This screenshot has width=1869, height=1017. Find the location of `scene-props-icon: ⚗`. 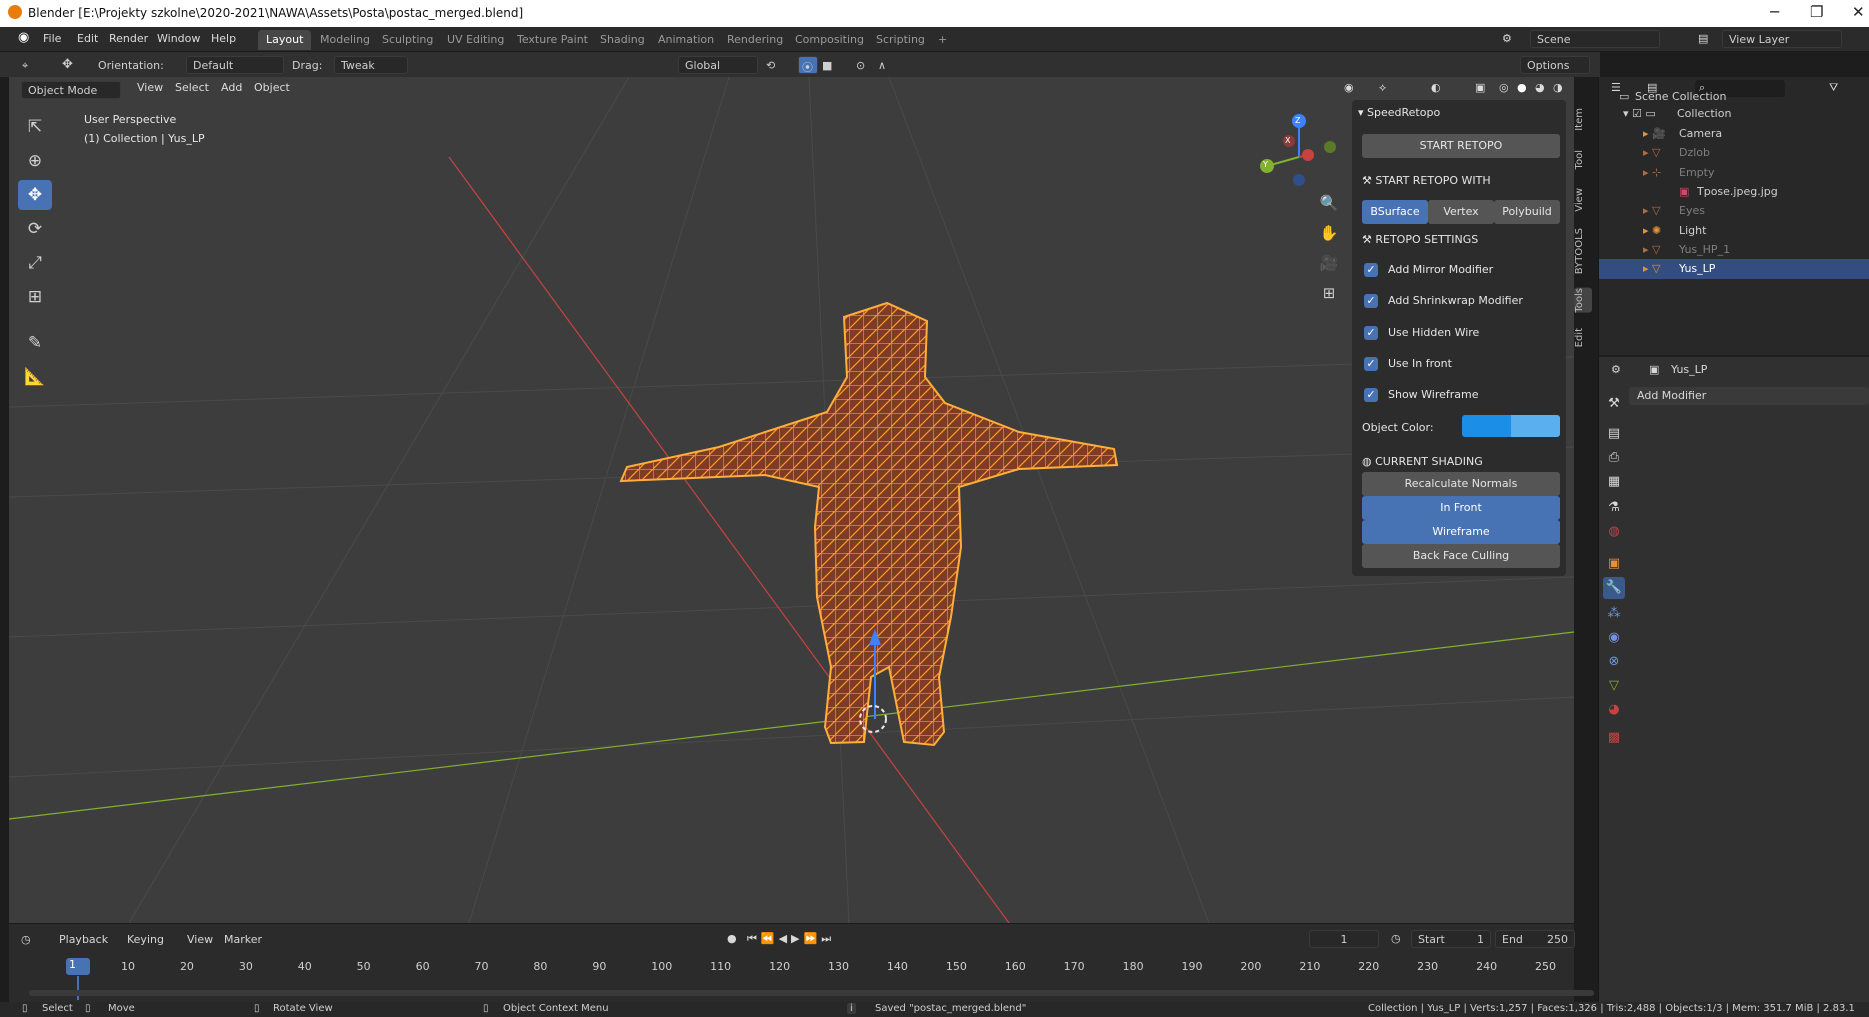

scene-props-icon: ⚗ is located at coordinates (1614, 508).